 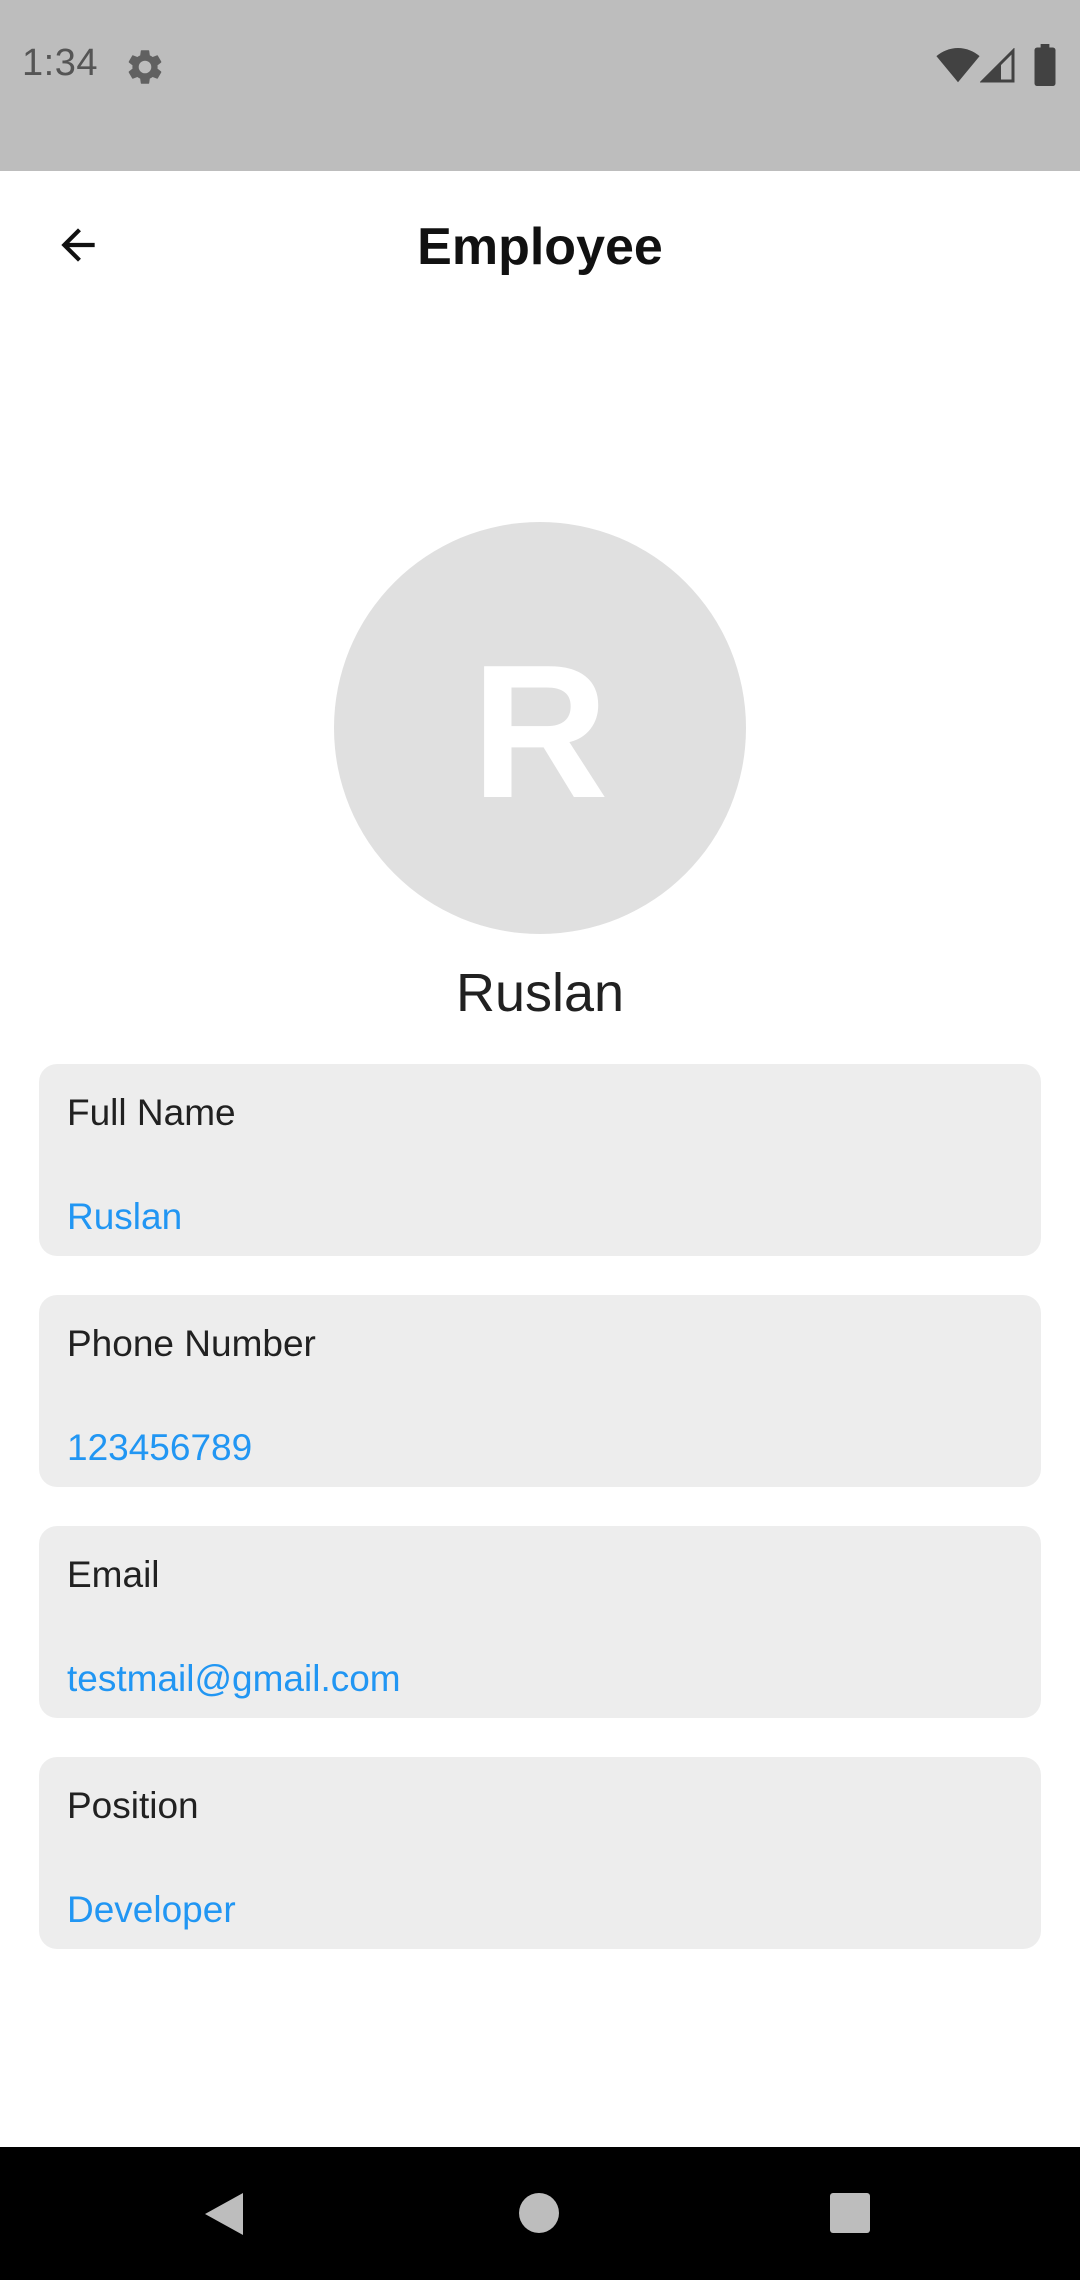 What do you see at coordinates (113, 1574) in the screenshot?
I see `field-label: Email` at bounding box center [113, 1574].